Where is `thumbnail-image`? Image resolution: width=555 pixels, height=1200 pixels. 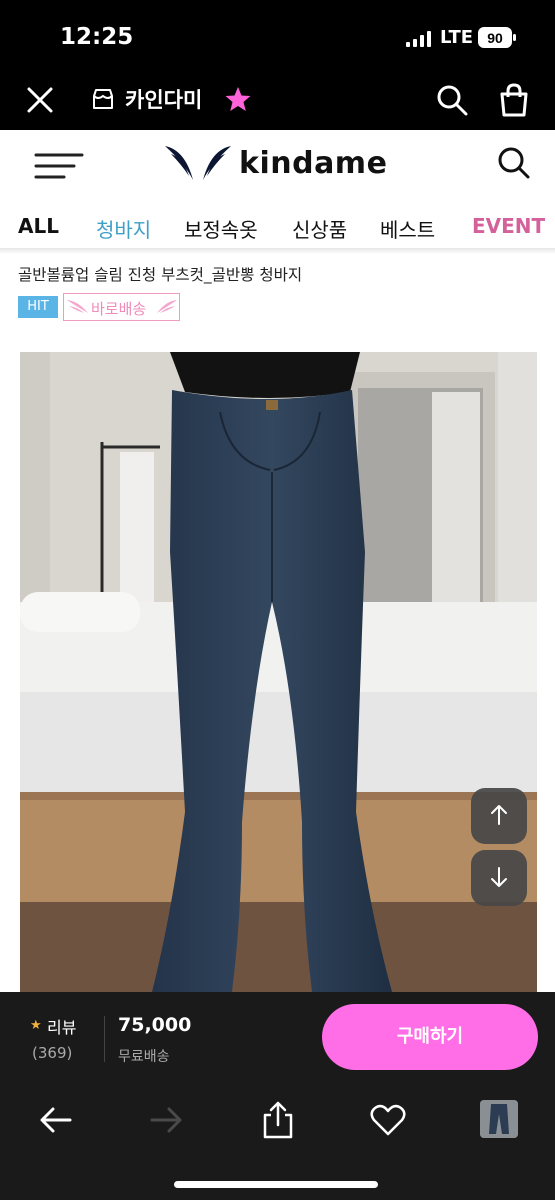
thumbnail-image is located at coordinates (499, 1119).